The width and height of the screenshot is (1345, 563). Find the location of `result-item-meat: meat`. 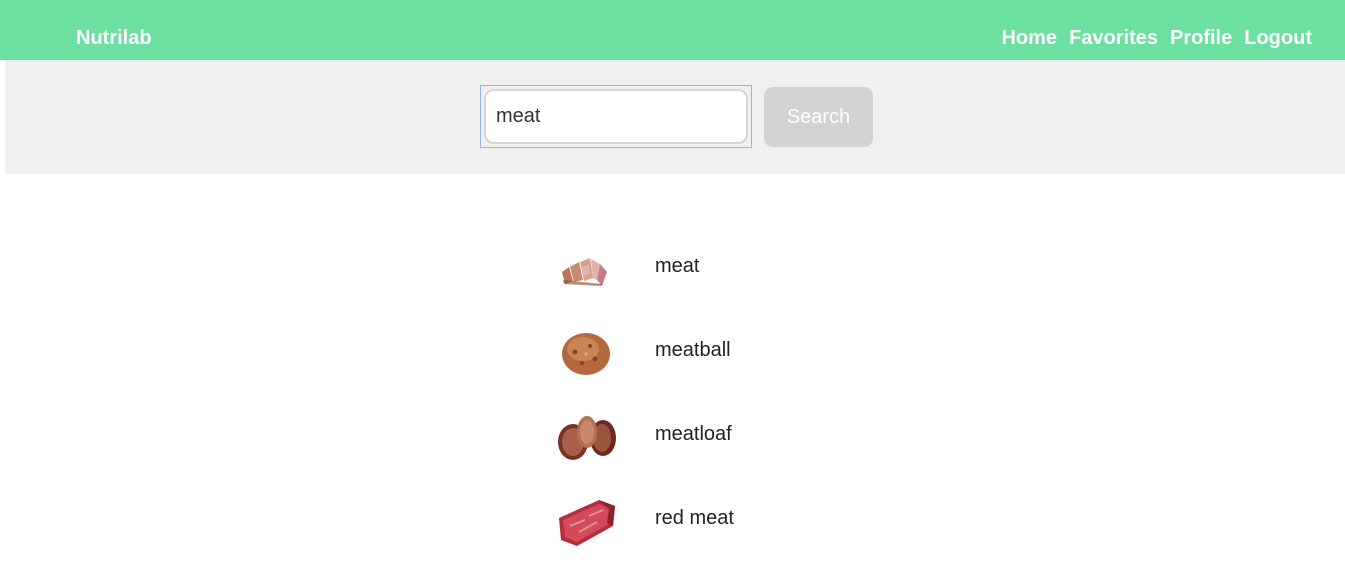

result-item-meat: meat is located at coordinates (755, 264).